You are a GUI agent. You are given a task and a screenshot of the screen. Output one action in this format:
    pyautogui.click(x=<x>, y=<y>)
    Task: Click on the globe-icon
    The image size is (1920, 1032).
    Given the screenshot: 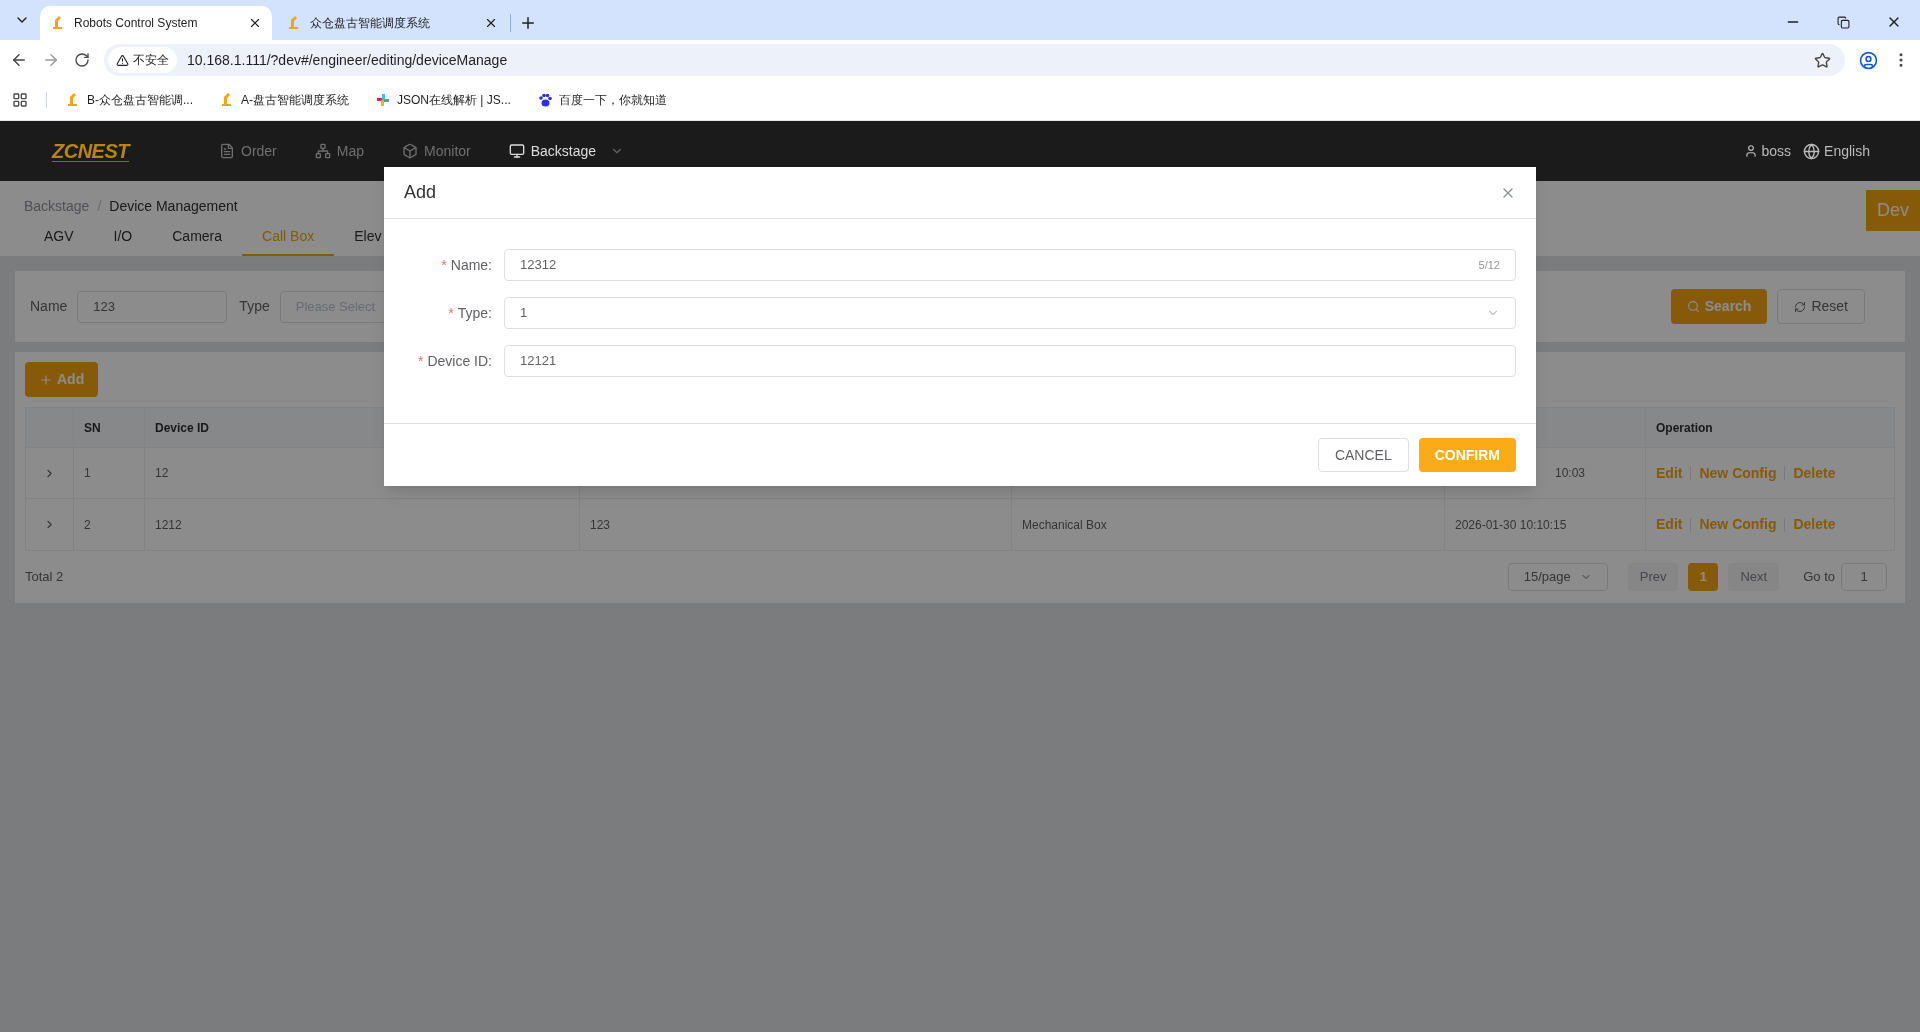 What is the action you would take?
    pyautogui.click(x=1812, y=151)
    